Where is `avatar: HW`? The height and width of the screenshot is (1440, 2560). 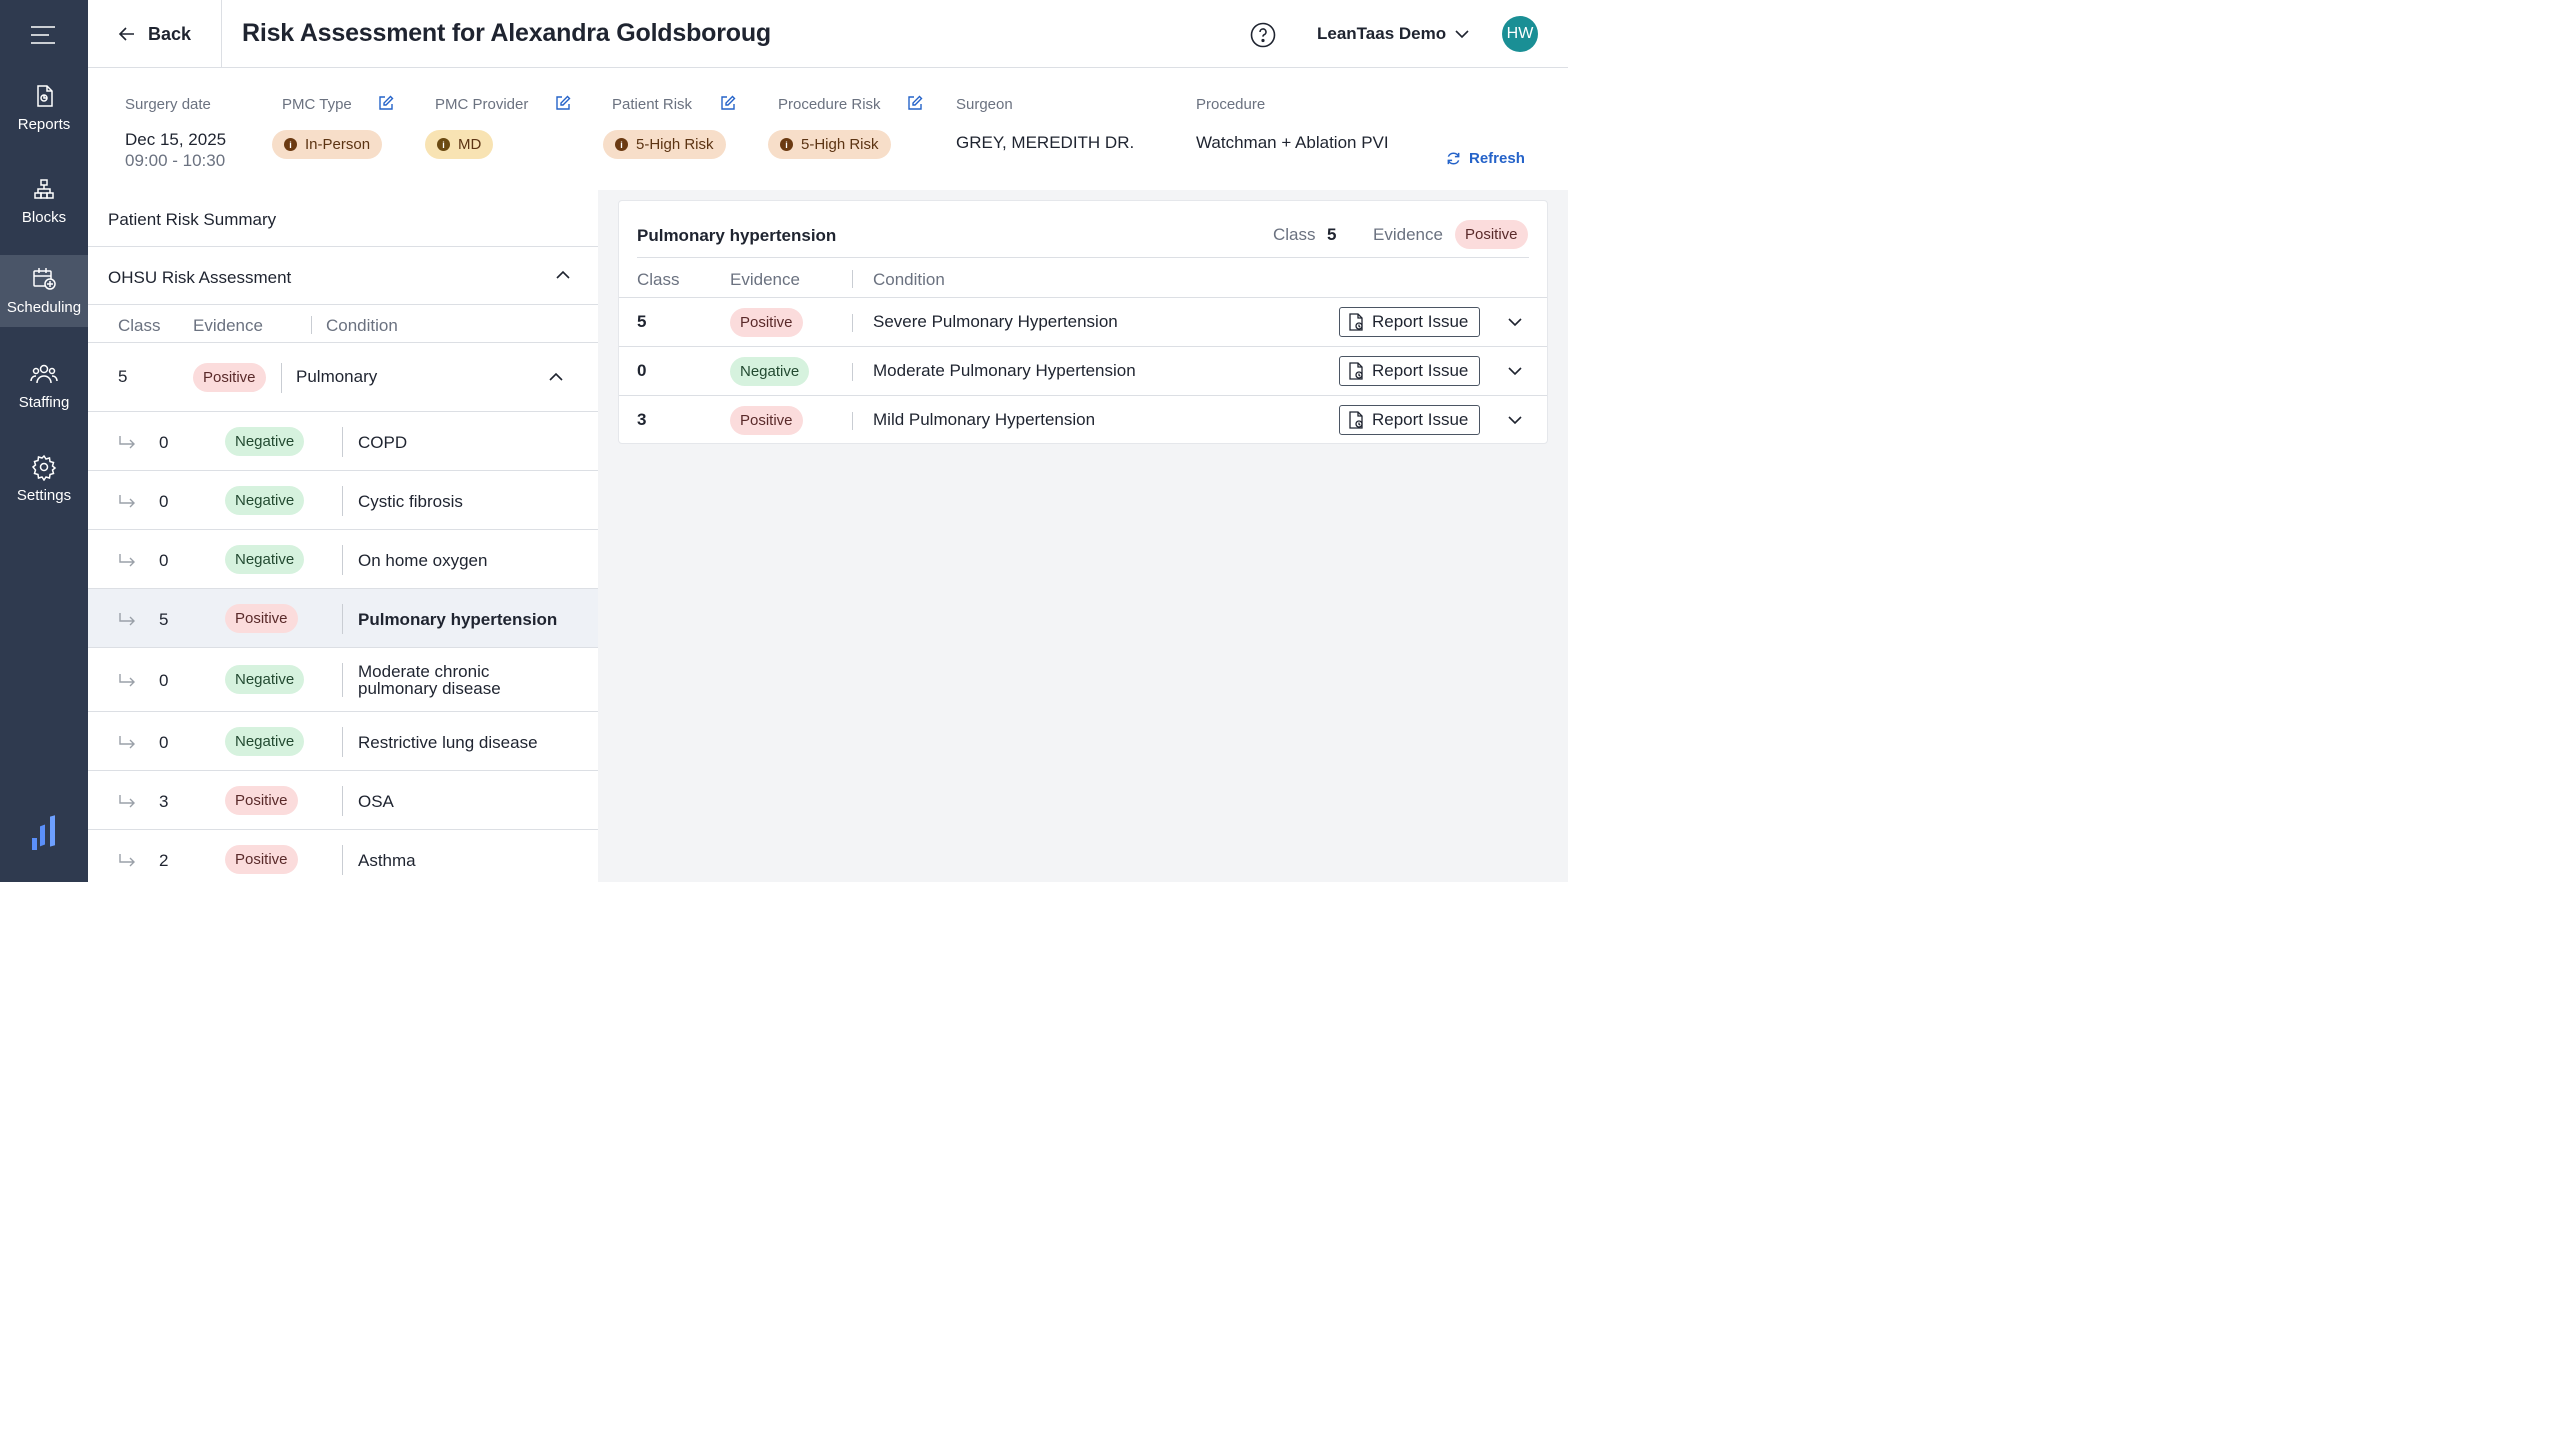 avatar: HW is located at coordinates (1520, 34).